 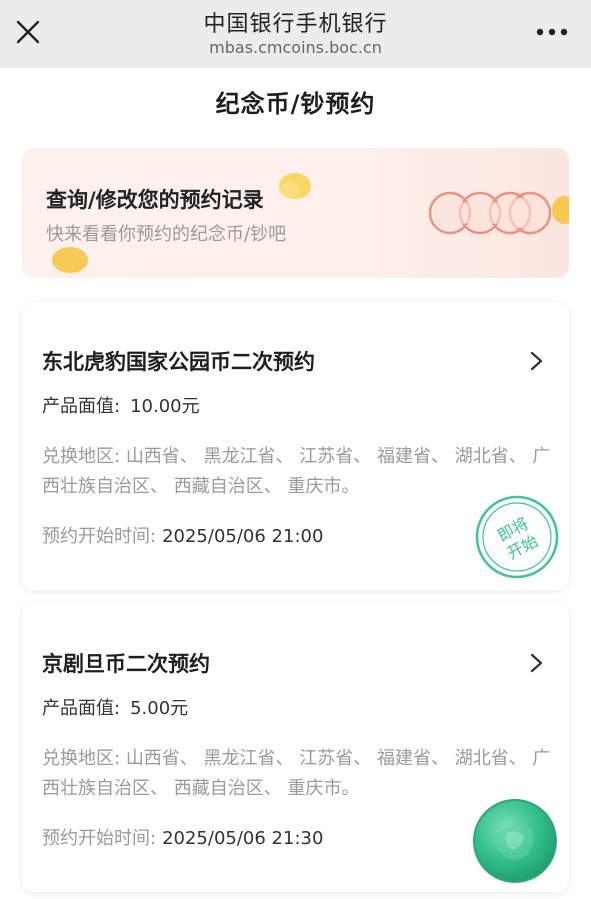 I want to click on start-time: 2025/05/06 21:00, so click(x=243, y=536).